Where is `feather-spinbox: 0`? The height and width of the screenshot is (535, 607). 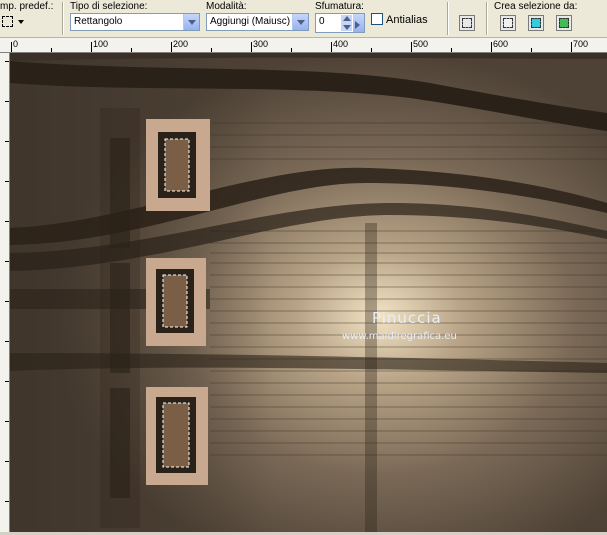 feather-spinbox: 0 is located at coordinates (340, 23).